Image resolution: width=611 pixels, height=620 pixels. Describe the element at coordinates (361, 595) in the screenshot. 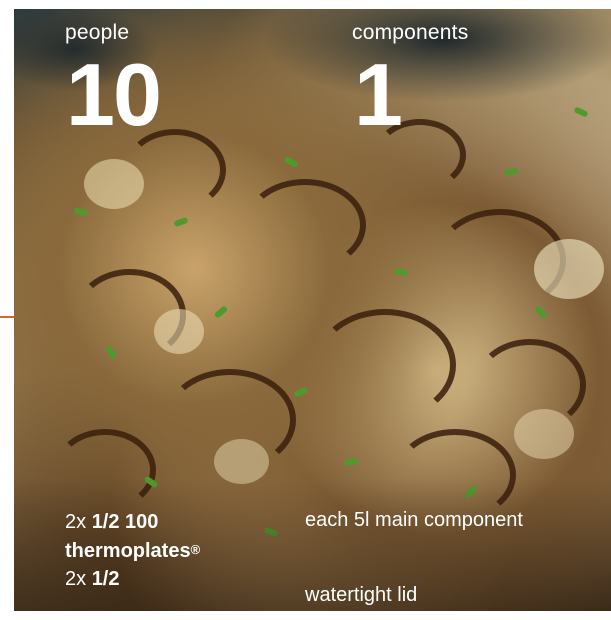

I see `spec-lid: watertight lid` at that location.